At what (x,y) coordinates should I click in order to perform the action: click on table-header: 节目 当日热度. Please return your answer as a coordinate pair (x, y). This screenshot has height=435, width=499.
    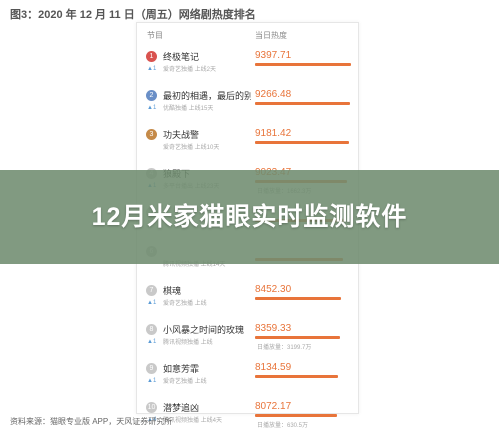
    Looking at the image, I should click on (247, 34).